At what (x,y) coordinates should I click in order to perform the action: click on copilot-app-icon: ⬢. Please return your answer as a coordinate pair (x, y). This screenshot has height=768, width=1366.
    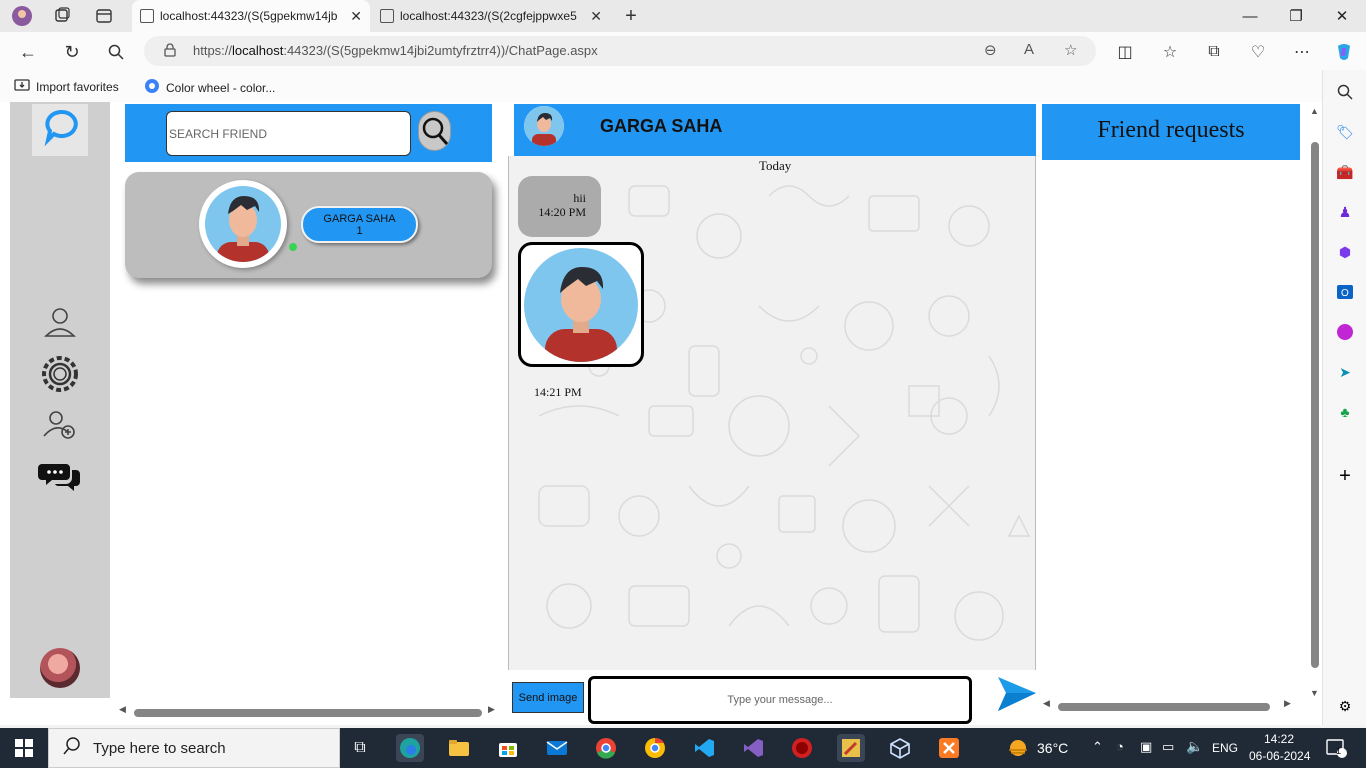
    Looking at the image, I should click on (1345, 252).